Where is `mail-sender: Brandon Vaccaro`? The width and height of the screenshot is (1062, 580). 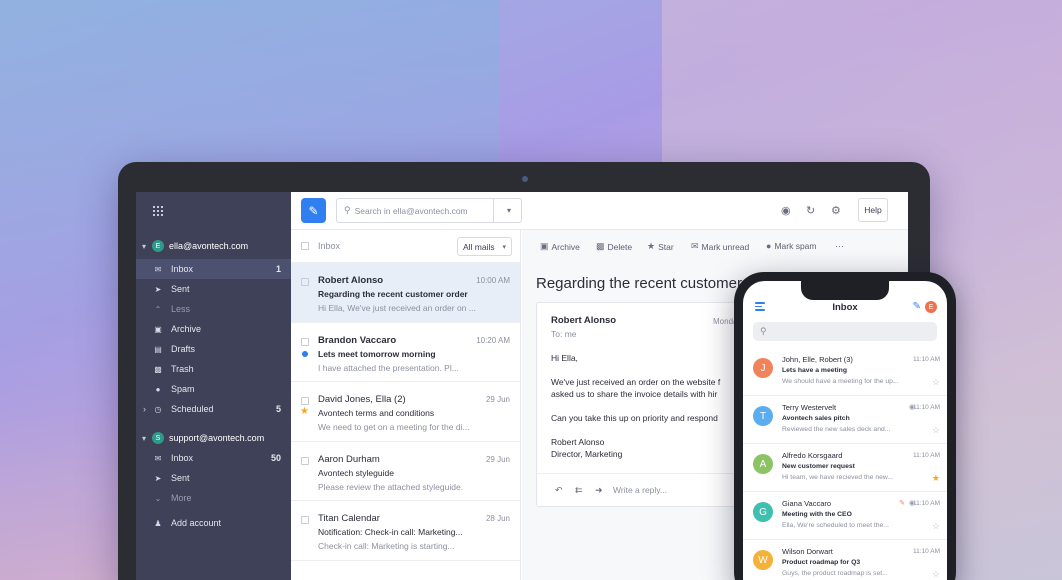
mail-sender: Brandon Vaccaro is located at coordinates (357, 340).